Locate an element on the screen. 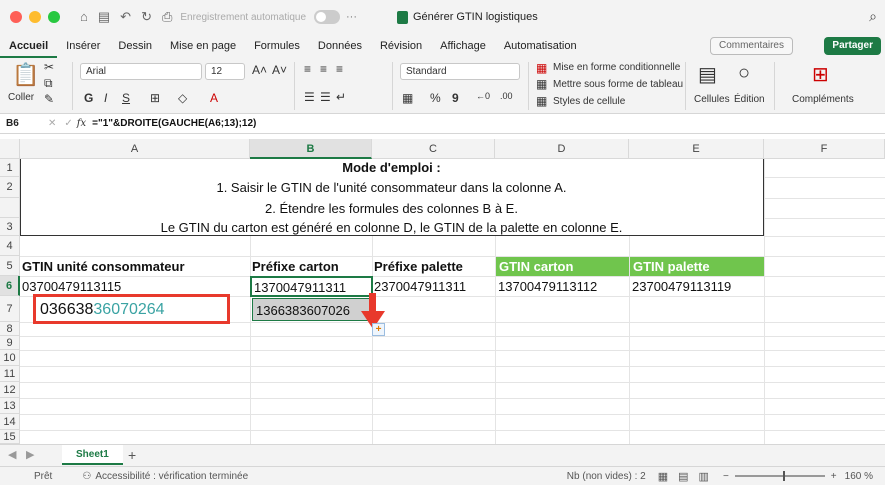  row-header-3: 3 is located at coordinates (10, 227).